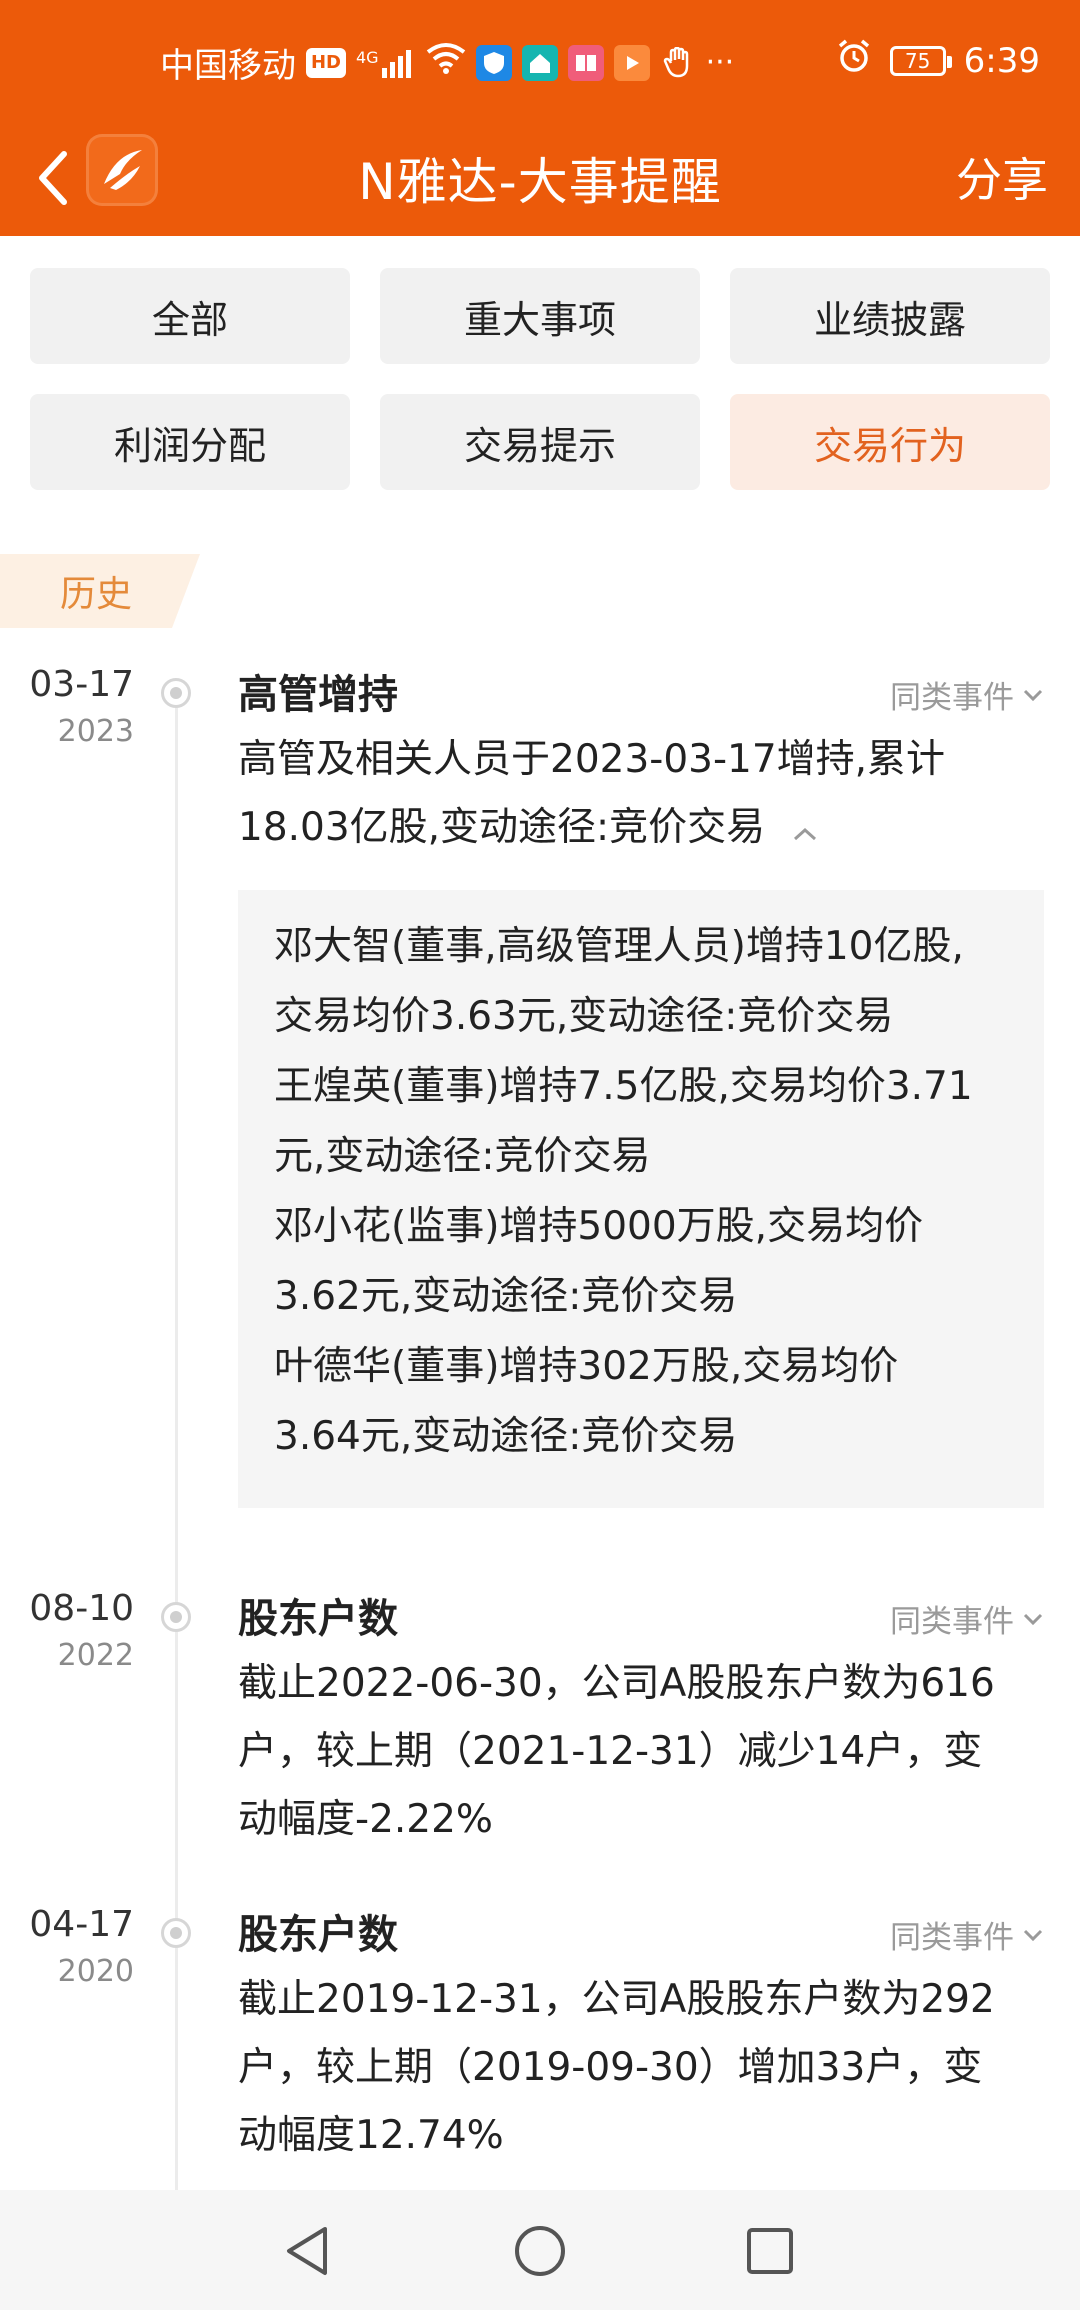 Image resolution: width=1080 pixels, height=2310 pixels. I want to click on event-description-line: 18.03亿股,变动途径:竞价交易, so click(643, 829).